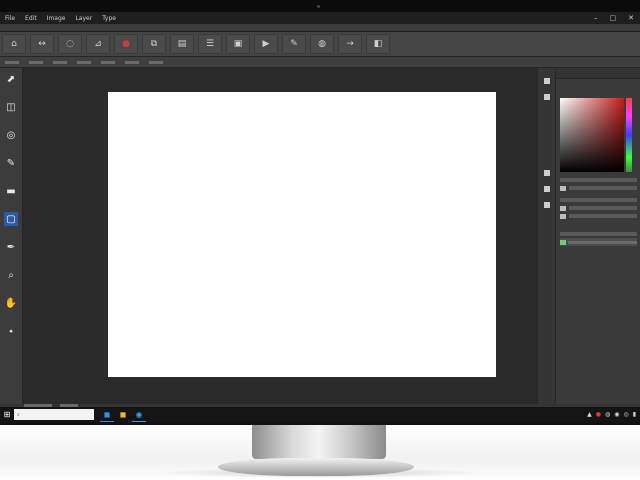 The width and height of the screenshot is (640, 480). What do you see at coordinates (56, 18) in the screenshot?
I see `menu-image: Image` at bounding box center [56, 18].